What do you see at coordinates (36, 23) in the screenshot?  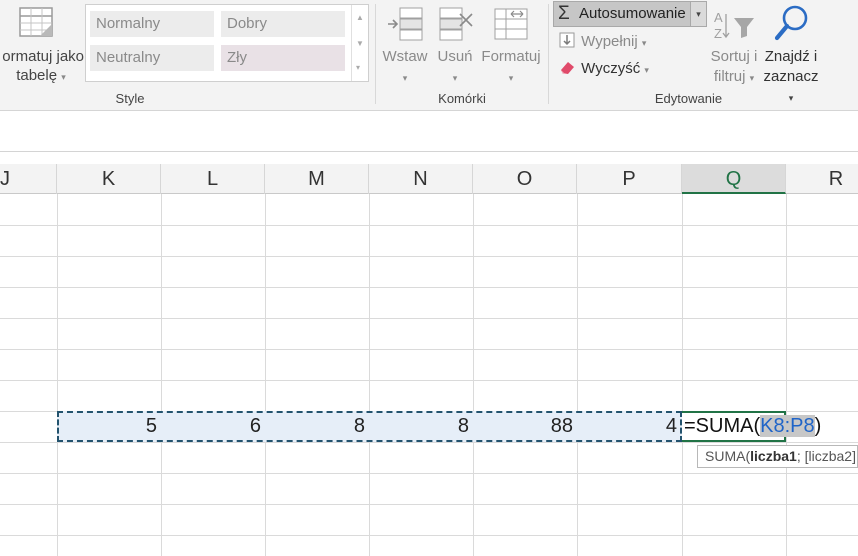 I see `format-table-icon` at bounding box center [36, 23].